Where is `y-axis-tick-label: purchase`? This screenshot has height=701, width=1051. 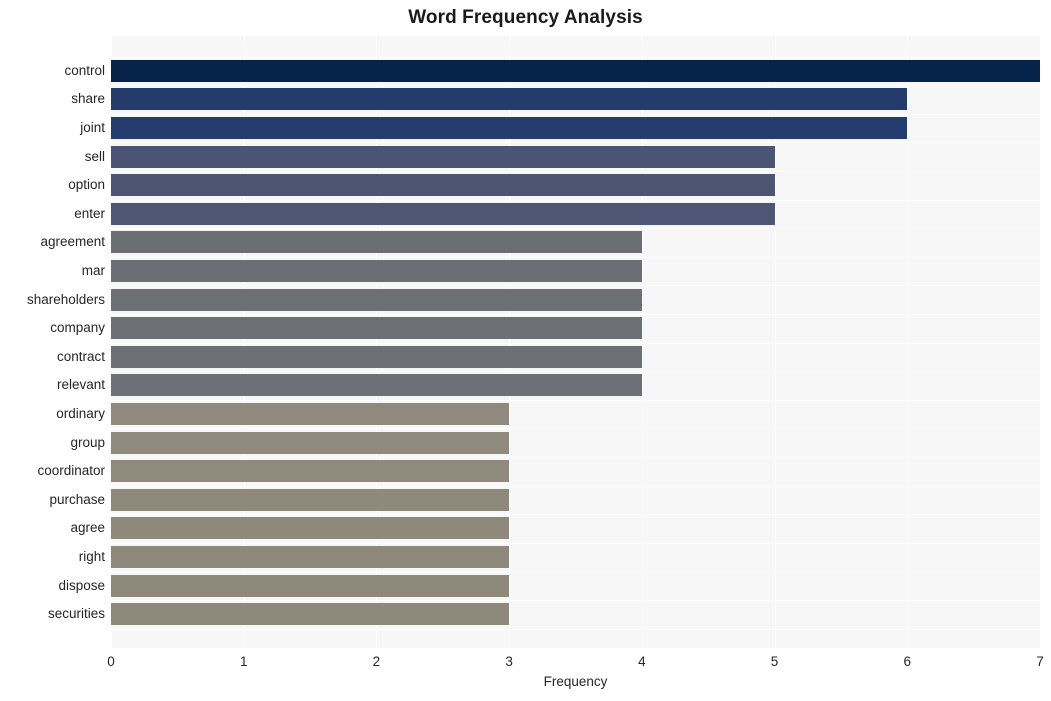
y-axis-tick-label: purchase is located at coordinates (77, 499).